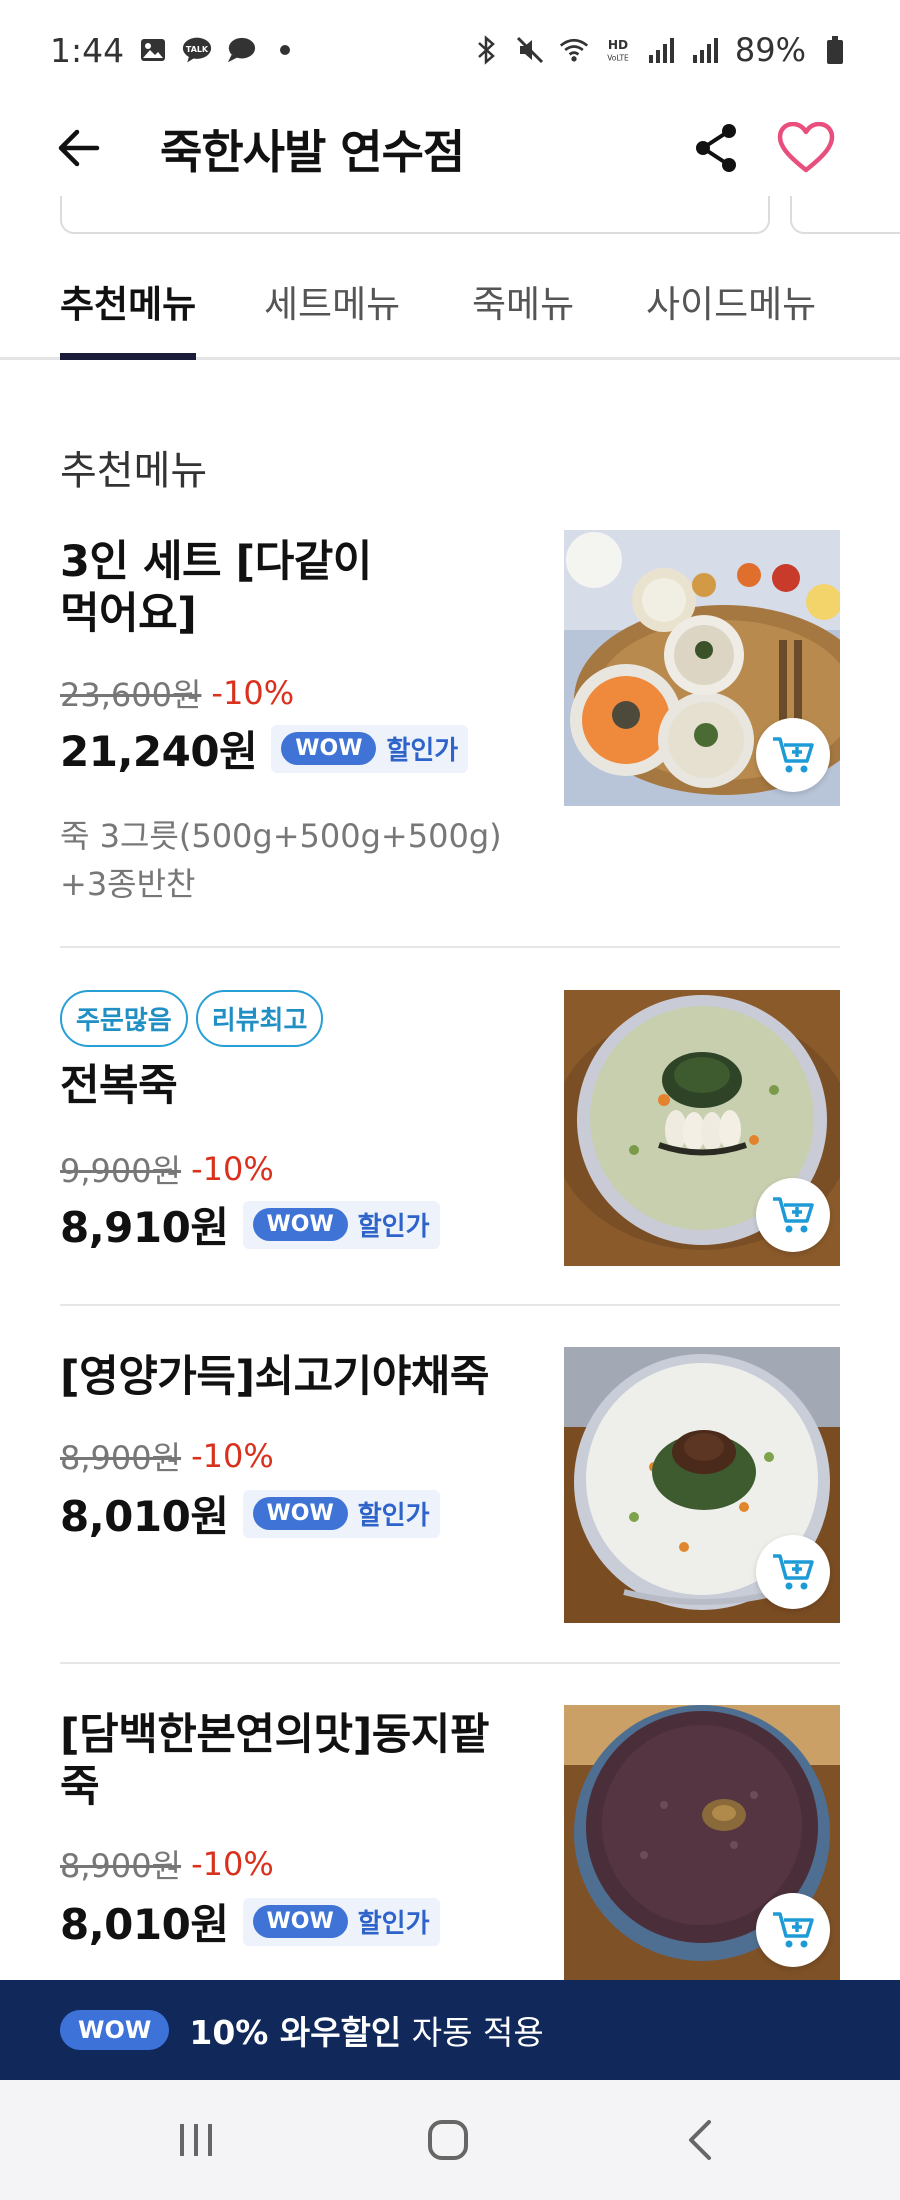 This screenshot has width=900, height=2200. I want to click on store-title: 죽한사발 연수점, so click(312, 152).